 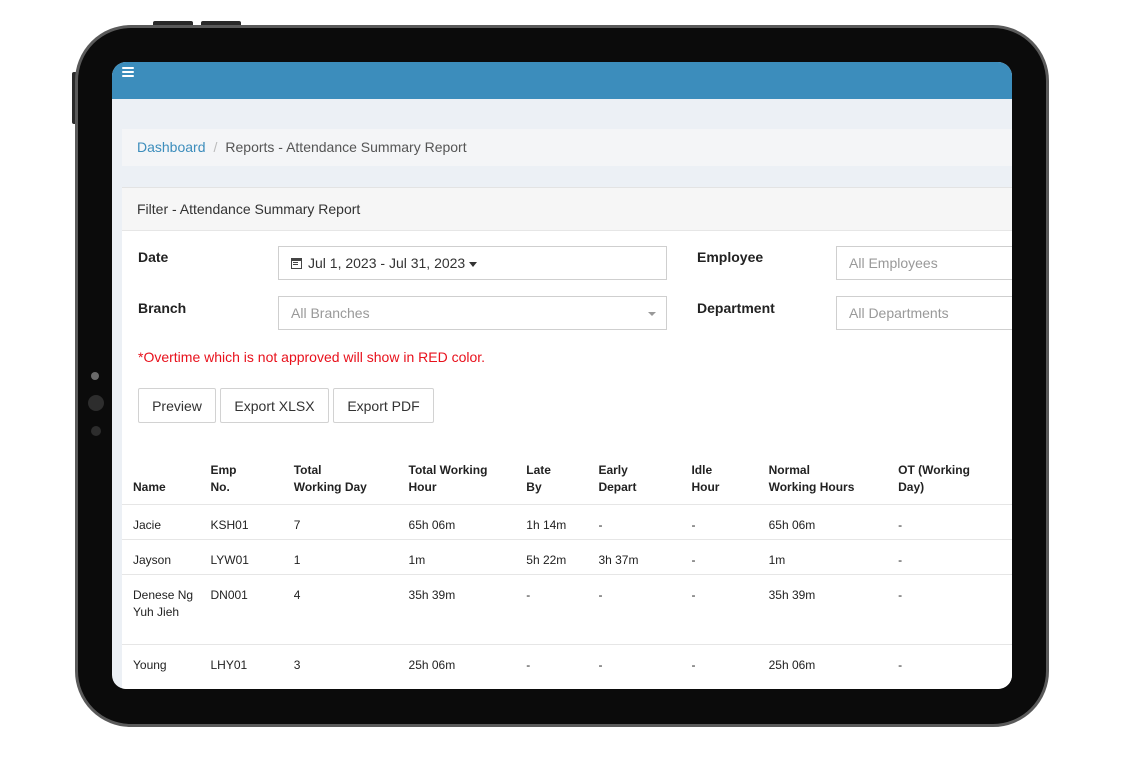 What do you see at coordinates (166, 521) in the screenshot?
I see `cell-name: Jacie` at bounding box center [166, 521].